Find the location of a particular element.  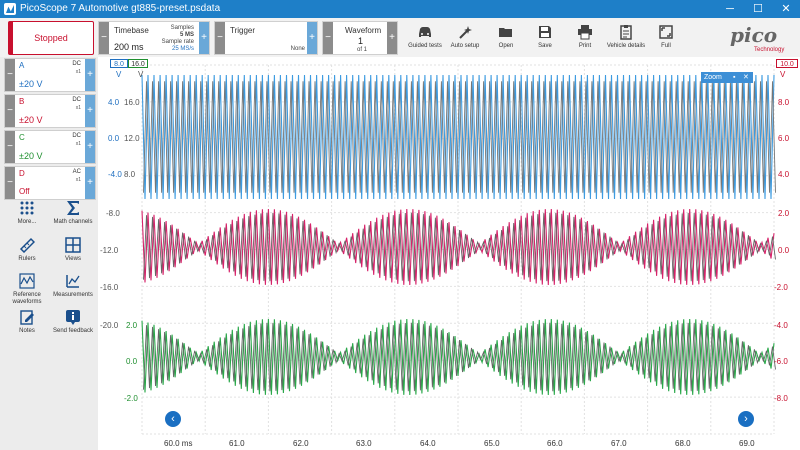

reference-waveforms-button: Reference waveforms is located at coordinates (27, 290).